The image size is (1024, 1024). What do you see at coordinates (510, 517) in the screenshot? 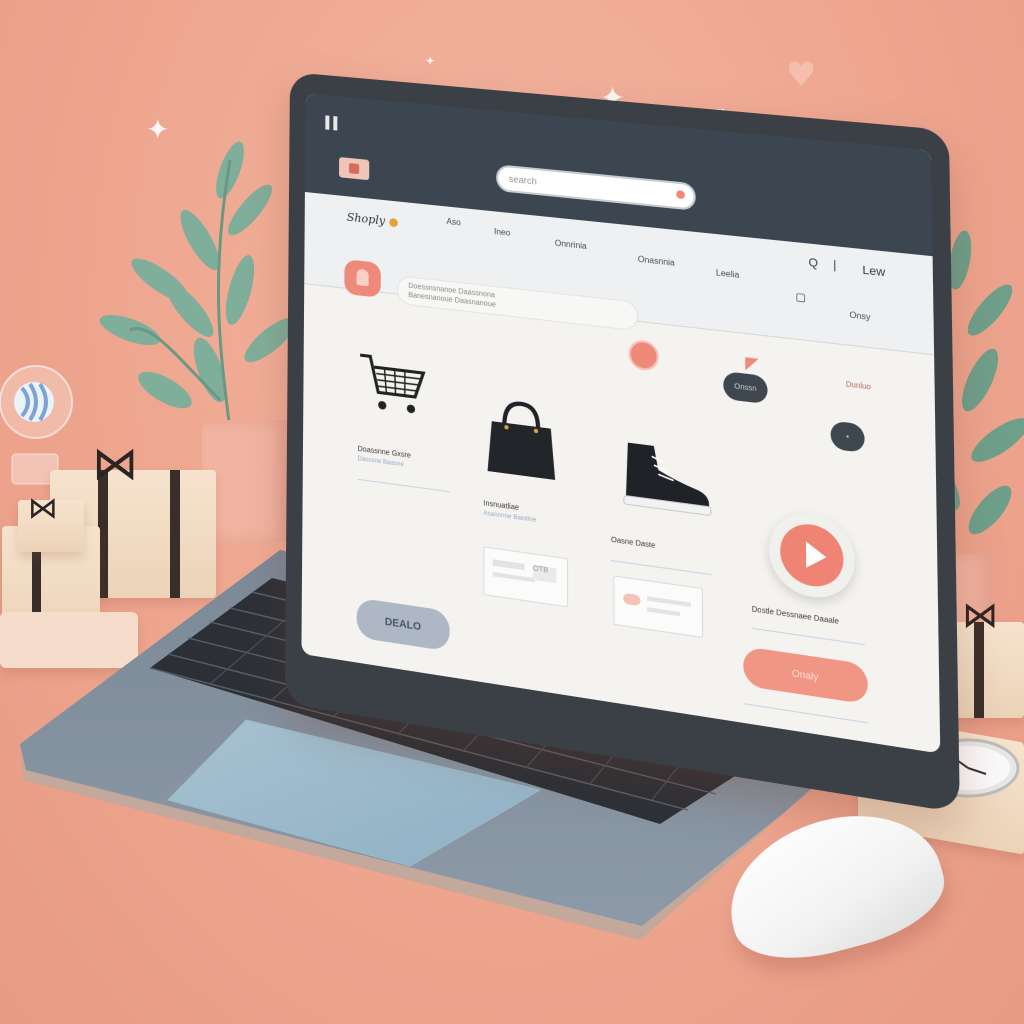
I see `product-sub: Asasnnne Baiotlne` at bounding box center [510, 517].